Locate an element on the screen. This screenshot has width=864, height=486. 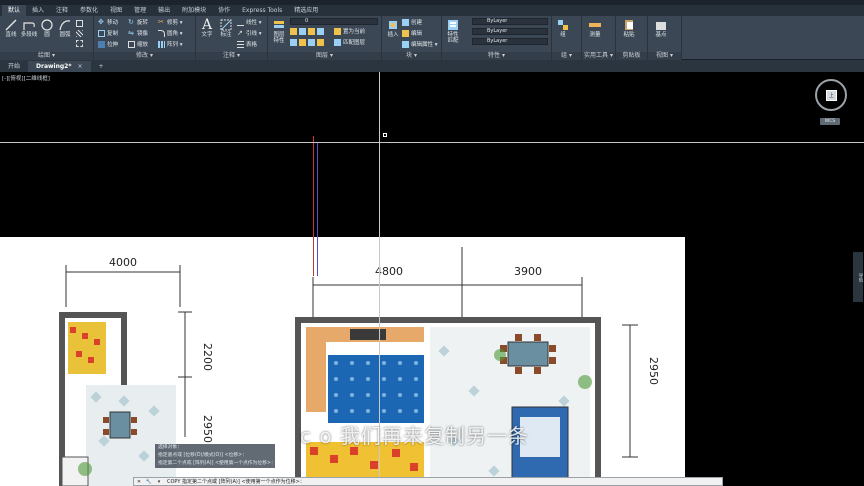
annotation-panel-title: 注释 ▾ is located at coordinates (231, 56).